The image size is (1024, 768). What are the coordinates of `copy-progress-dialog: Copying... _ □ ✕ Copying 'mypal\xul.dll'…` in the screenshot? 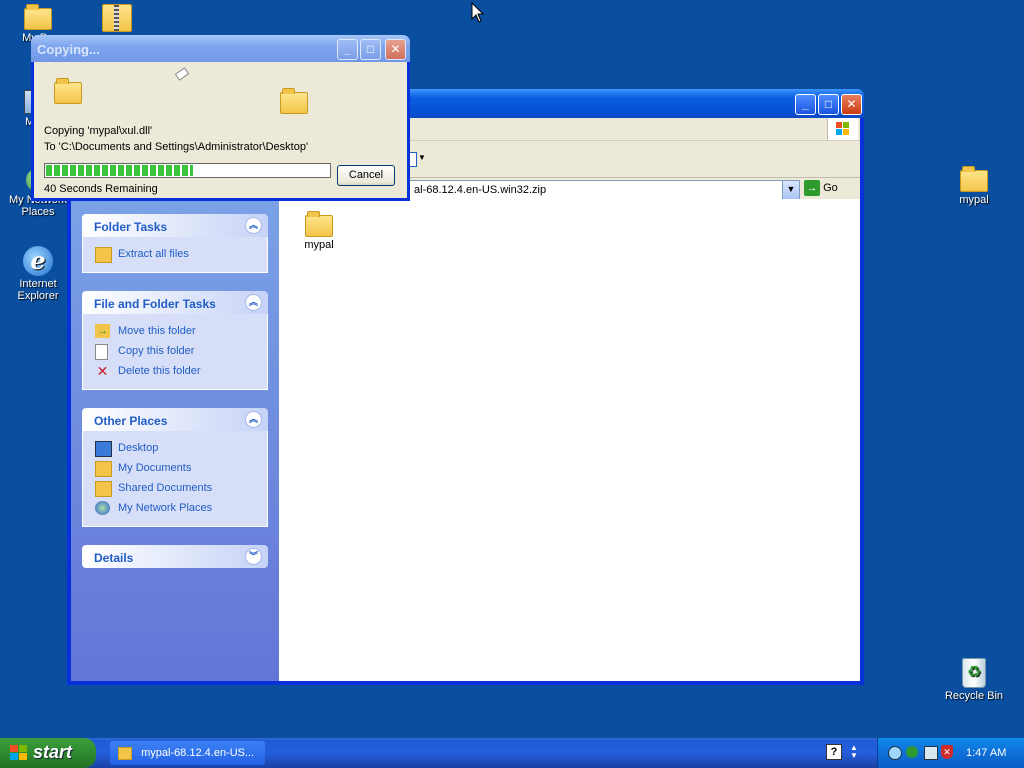 It's located at (220, 118).